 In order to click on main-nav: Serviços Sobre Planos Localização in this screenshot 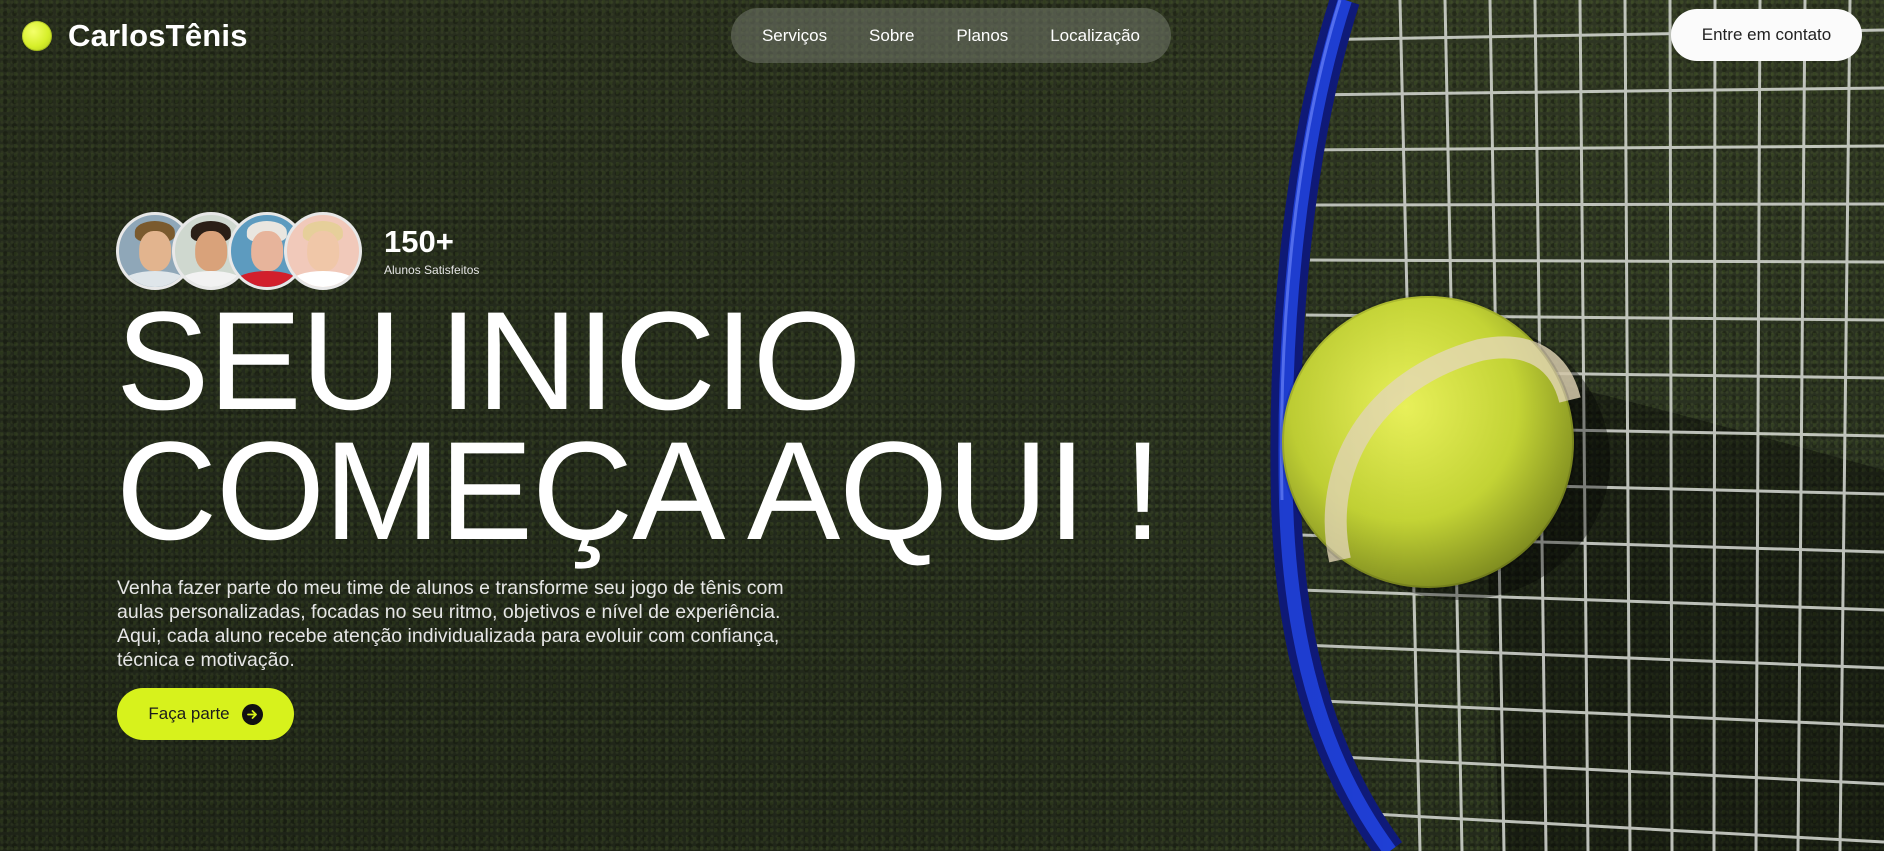, I will do `click(951, 35)`.